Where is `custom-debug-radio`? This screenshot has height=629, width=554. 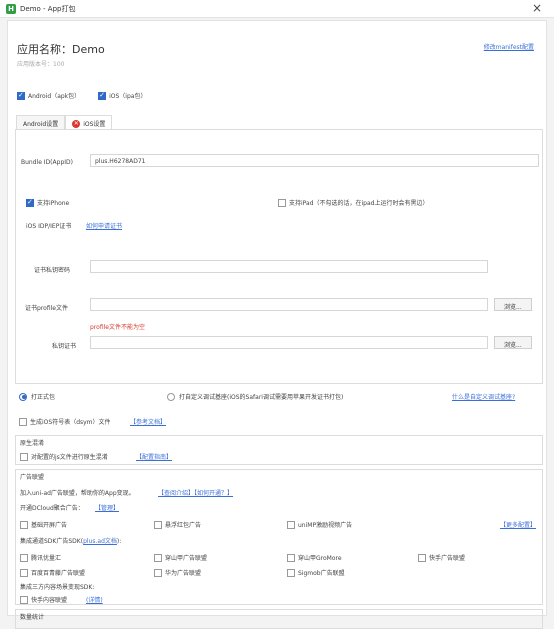 custom-debug-radio is located at coordinates (171, 396).